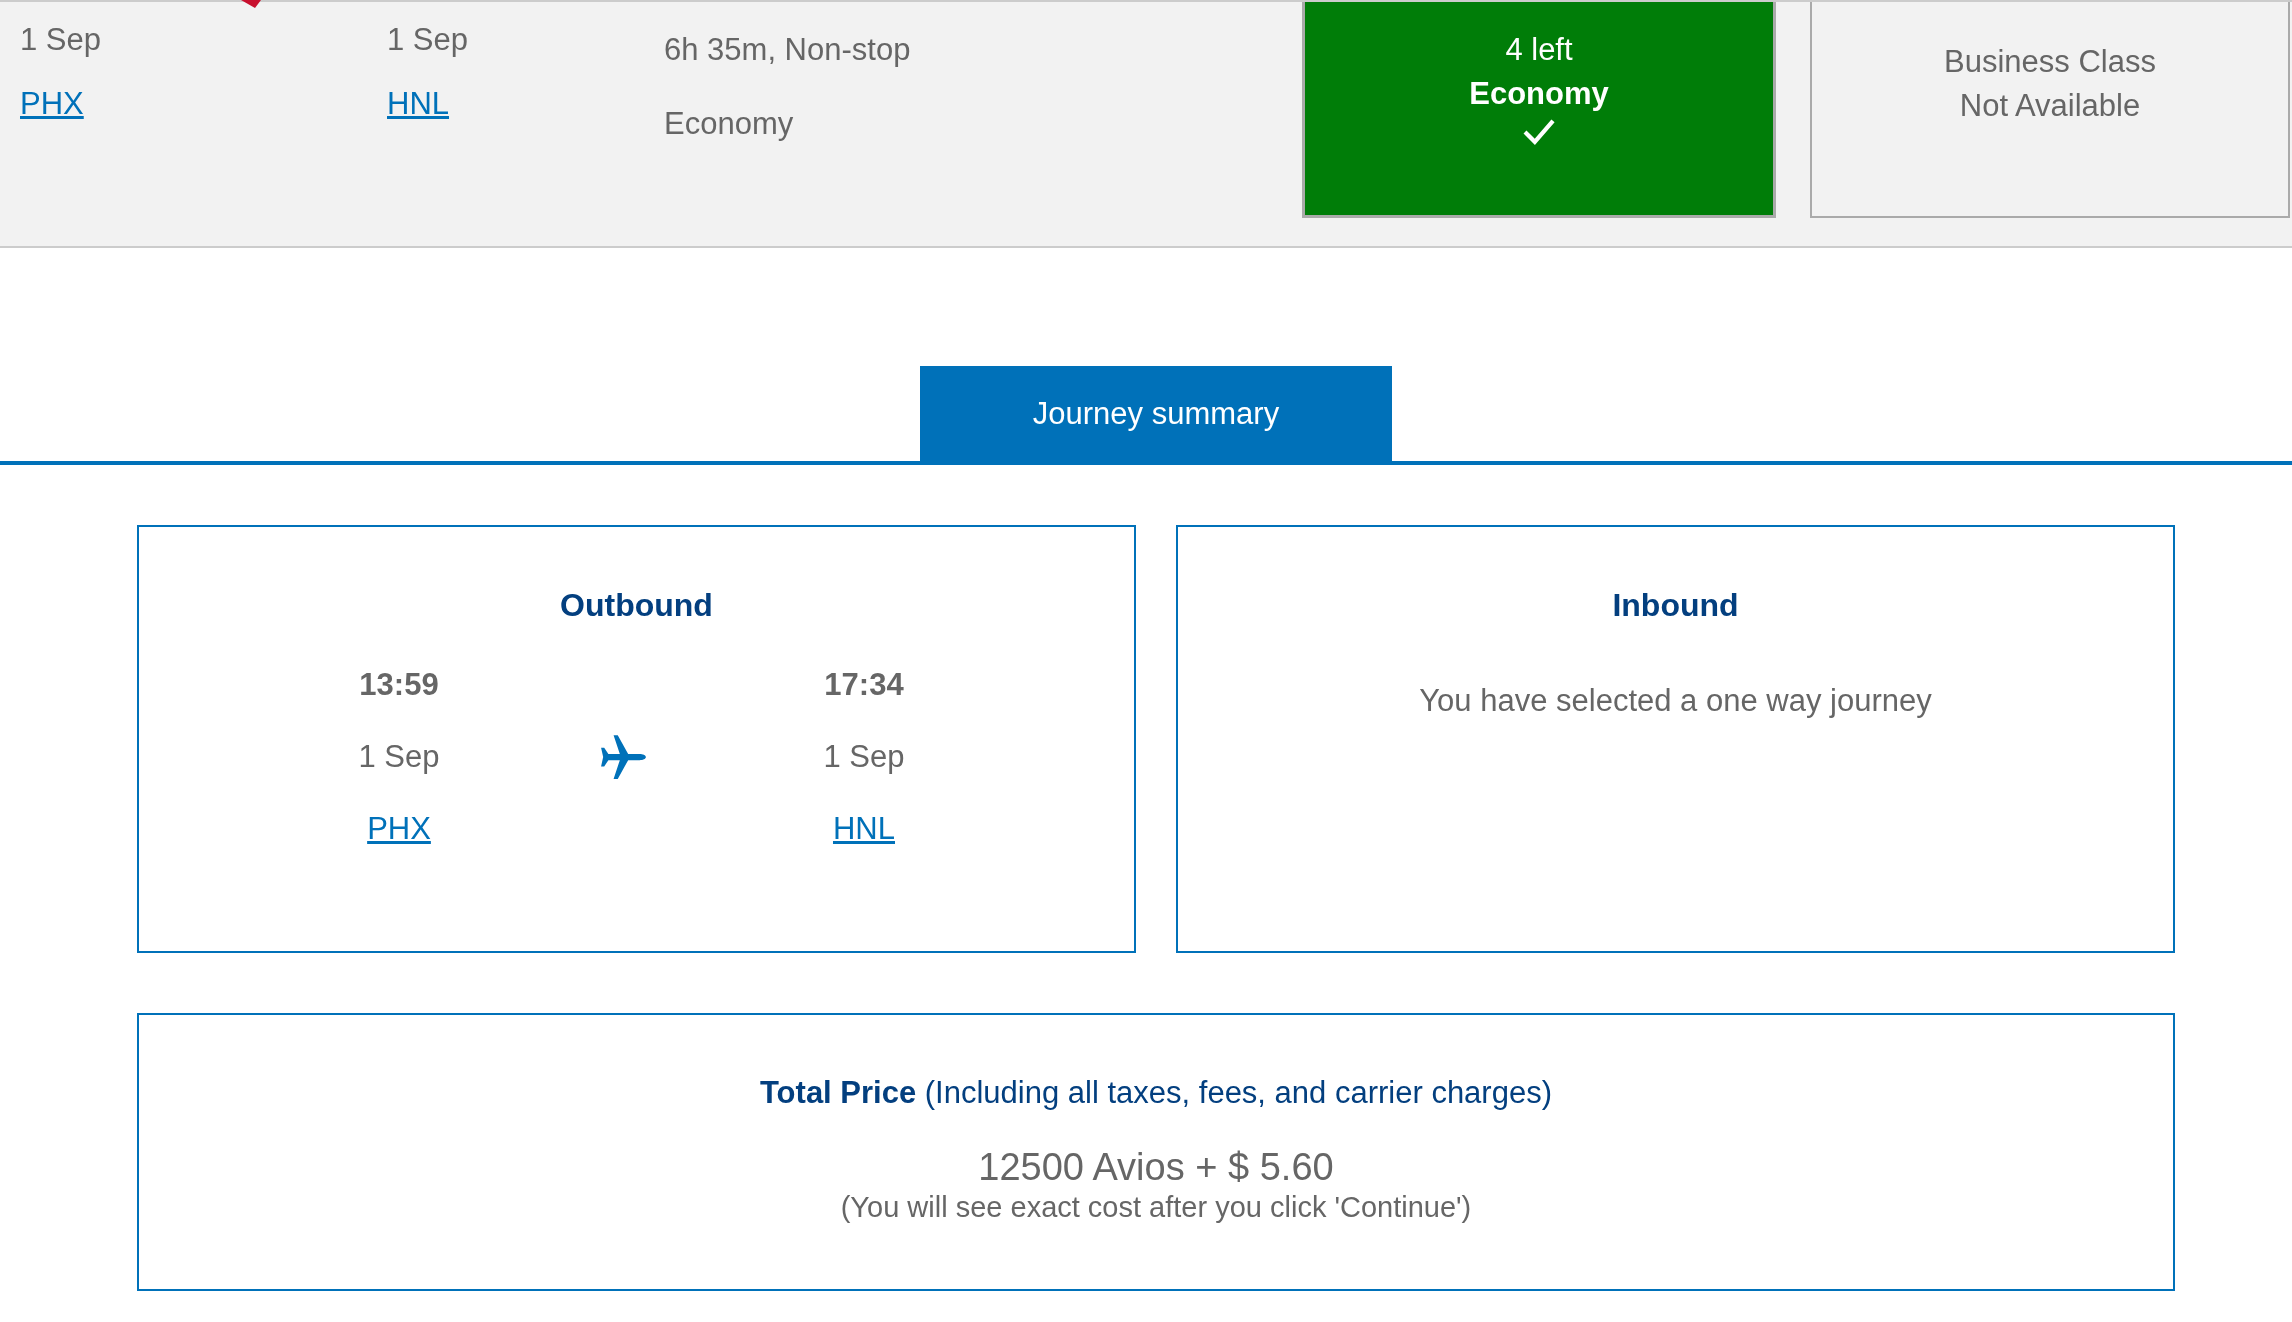 Image resolution: width=2292 pixels, height=1322 pixels. I want to click on card-title: Outbound, so click(636, 605).